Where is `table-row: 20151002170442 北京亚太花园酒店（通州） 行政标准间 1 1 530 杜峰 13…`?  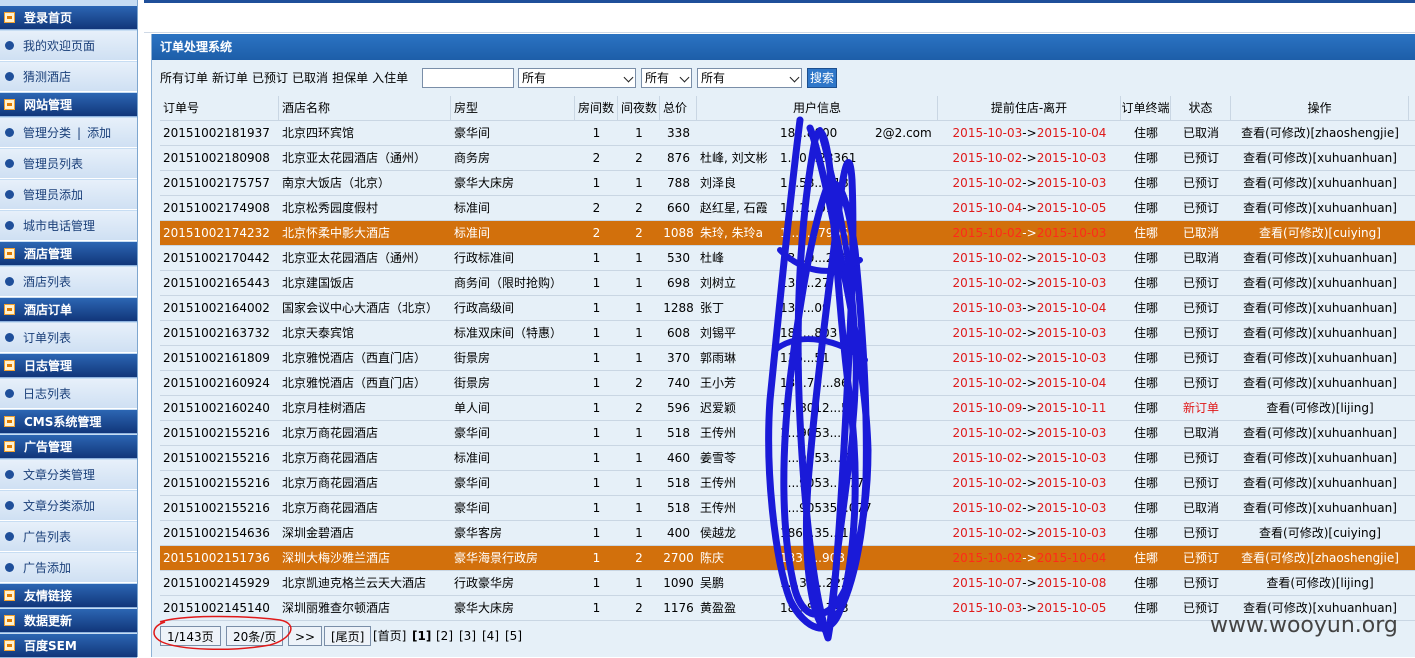
table-row: 20151002170442 北京亚太花园酒店（通州） 行政标准间 1 1 530 杜峰 13… is located at coordinates (787, 258).